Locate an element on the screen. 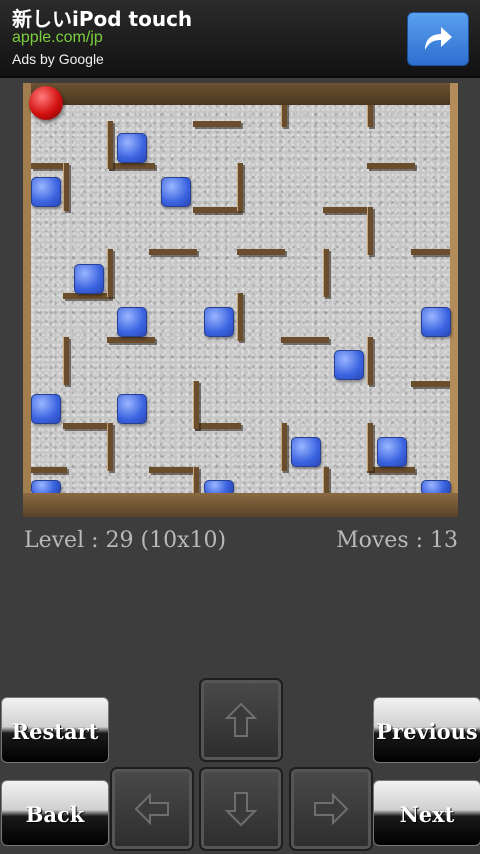  maze-right-wall is located at coordinates (454, 300).